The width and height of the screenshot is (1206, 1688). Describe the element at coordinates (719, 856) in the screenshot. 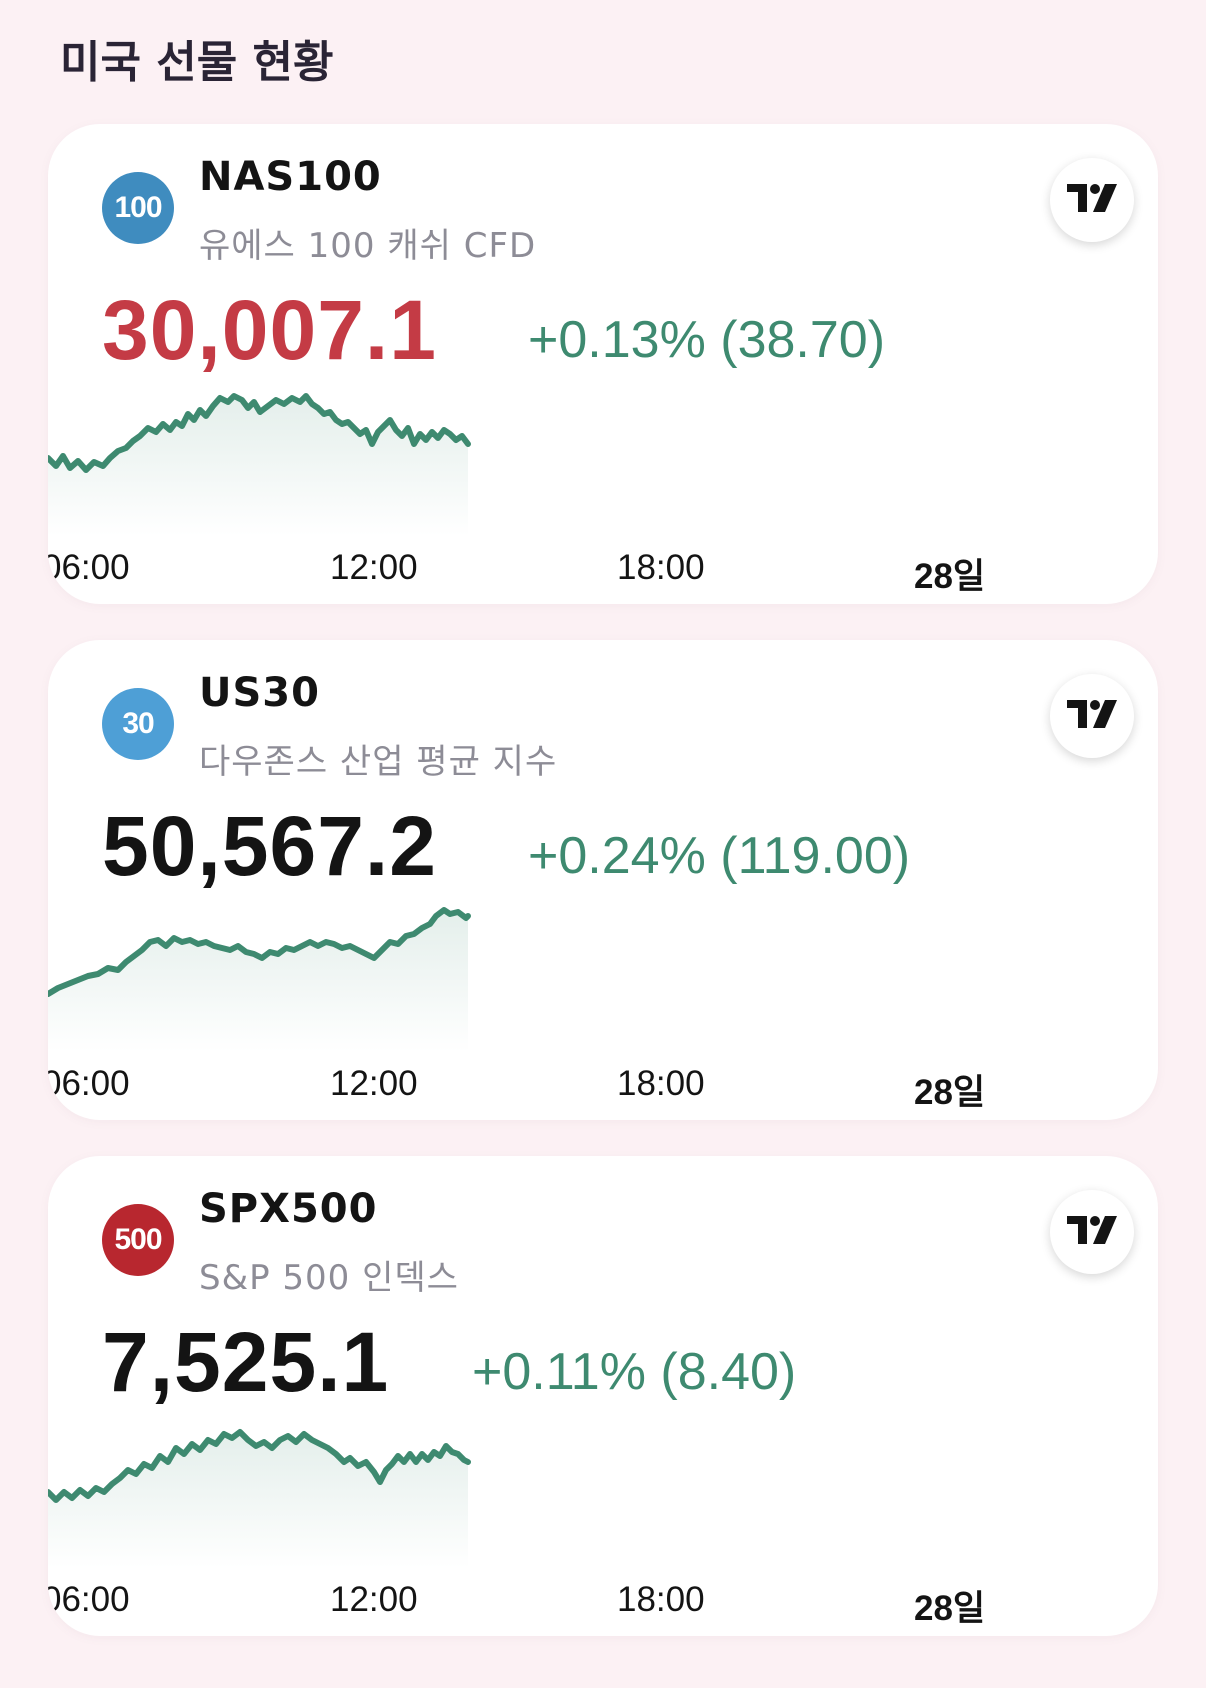

I see `price-change: +0.24% (119.00)` at that location.